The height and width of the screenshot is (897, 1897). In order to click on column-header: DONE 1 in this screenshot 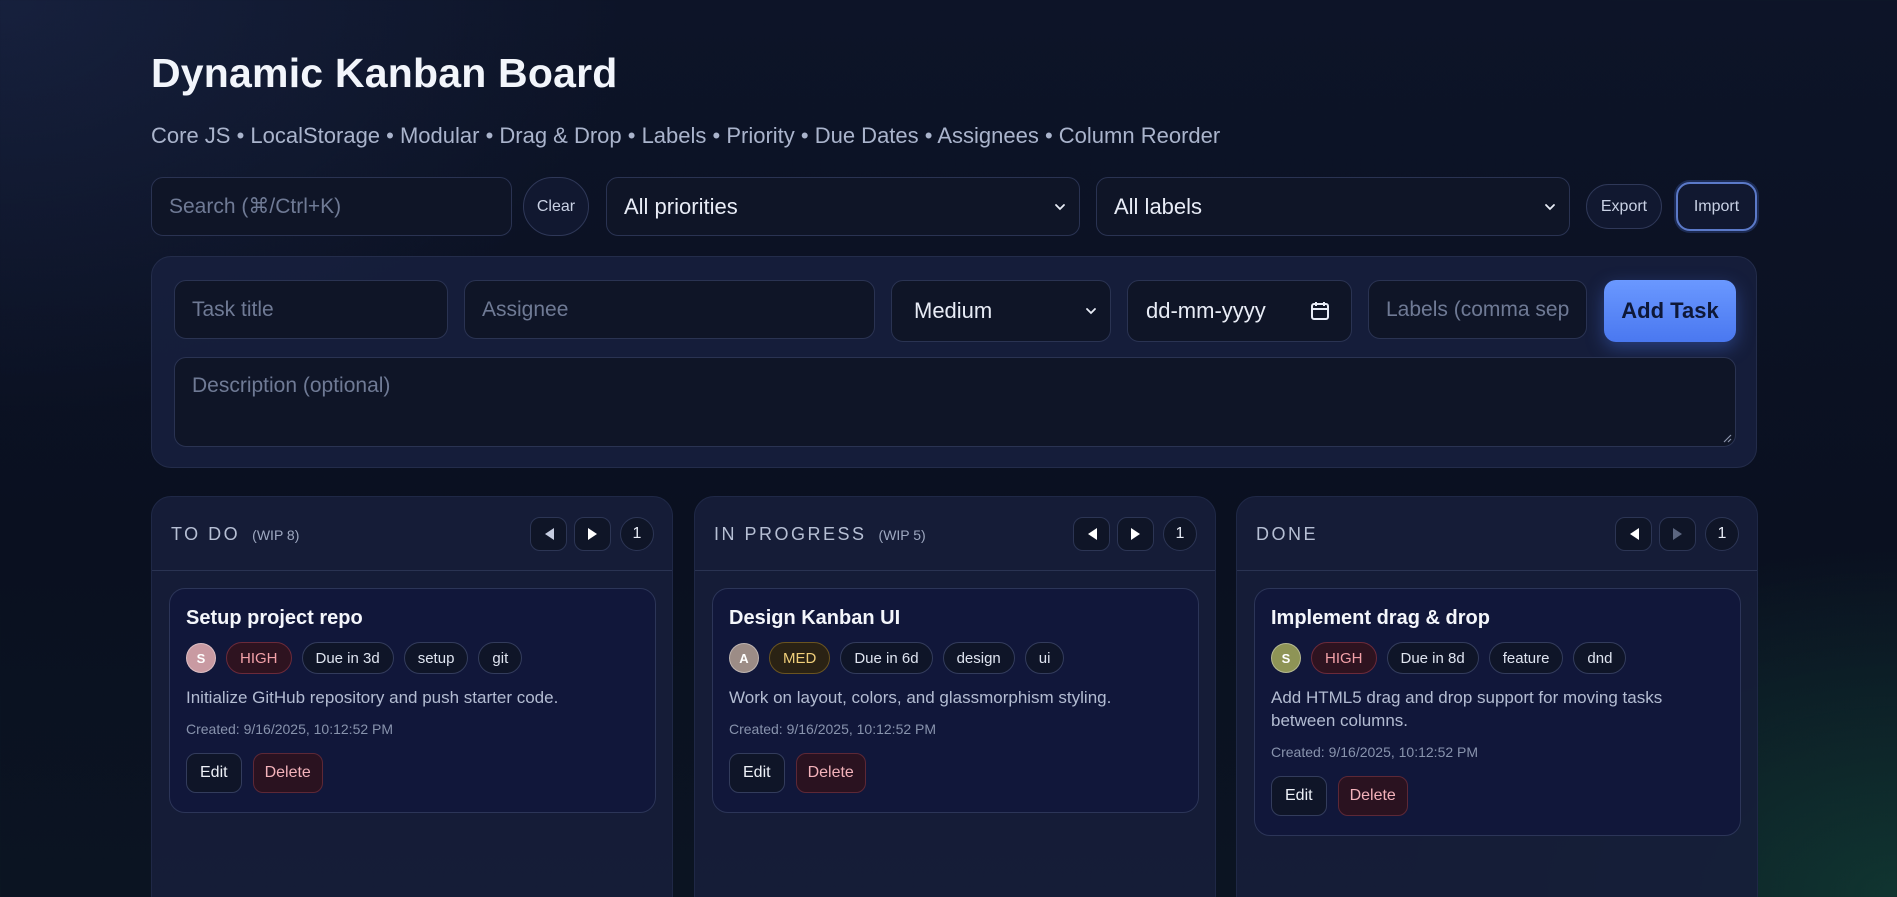, I will do `click(1497, 534)`.